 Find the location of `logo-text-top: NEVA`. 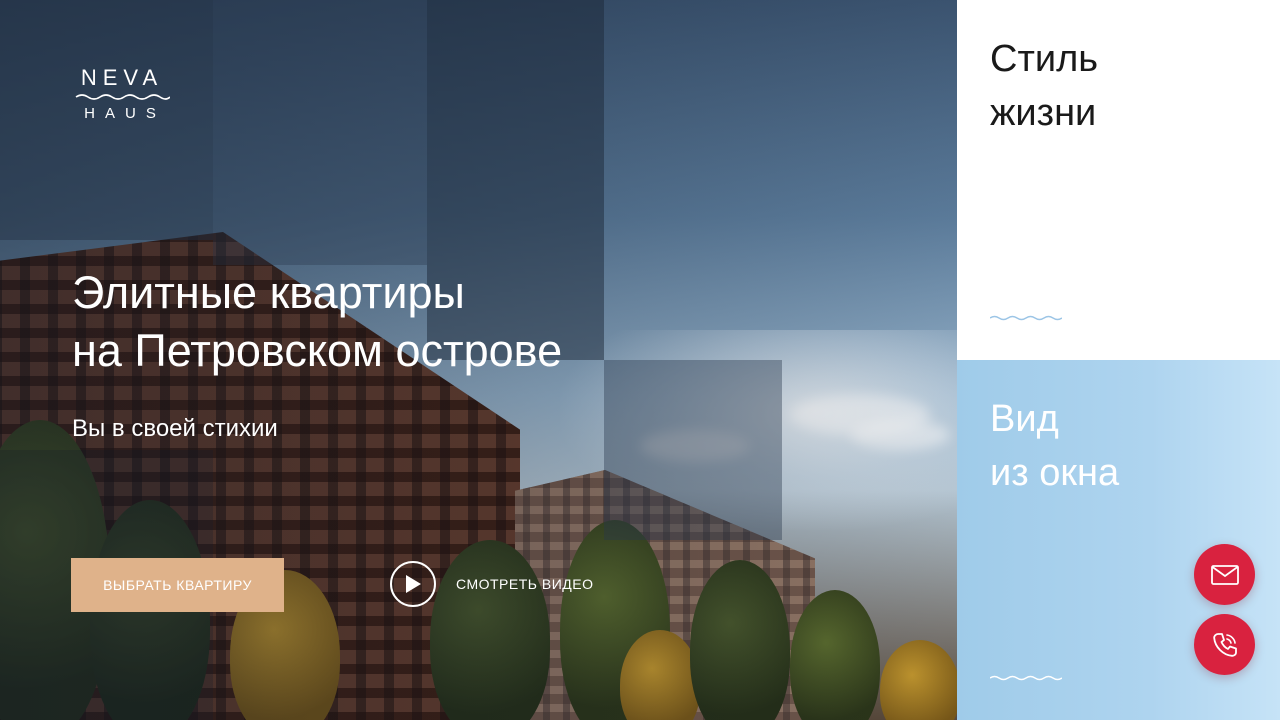

logo-text-top: NEVA is located at coordinates (122, 77).